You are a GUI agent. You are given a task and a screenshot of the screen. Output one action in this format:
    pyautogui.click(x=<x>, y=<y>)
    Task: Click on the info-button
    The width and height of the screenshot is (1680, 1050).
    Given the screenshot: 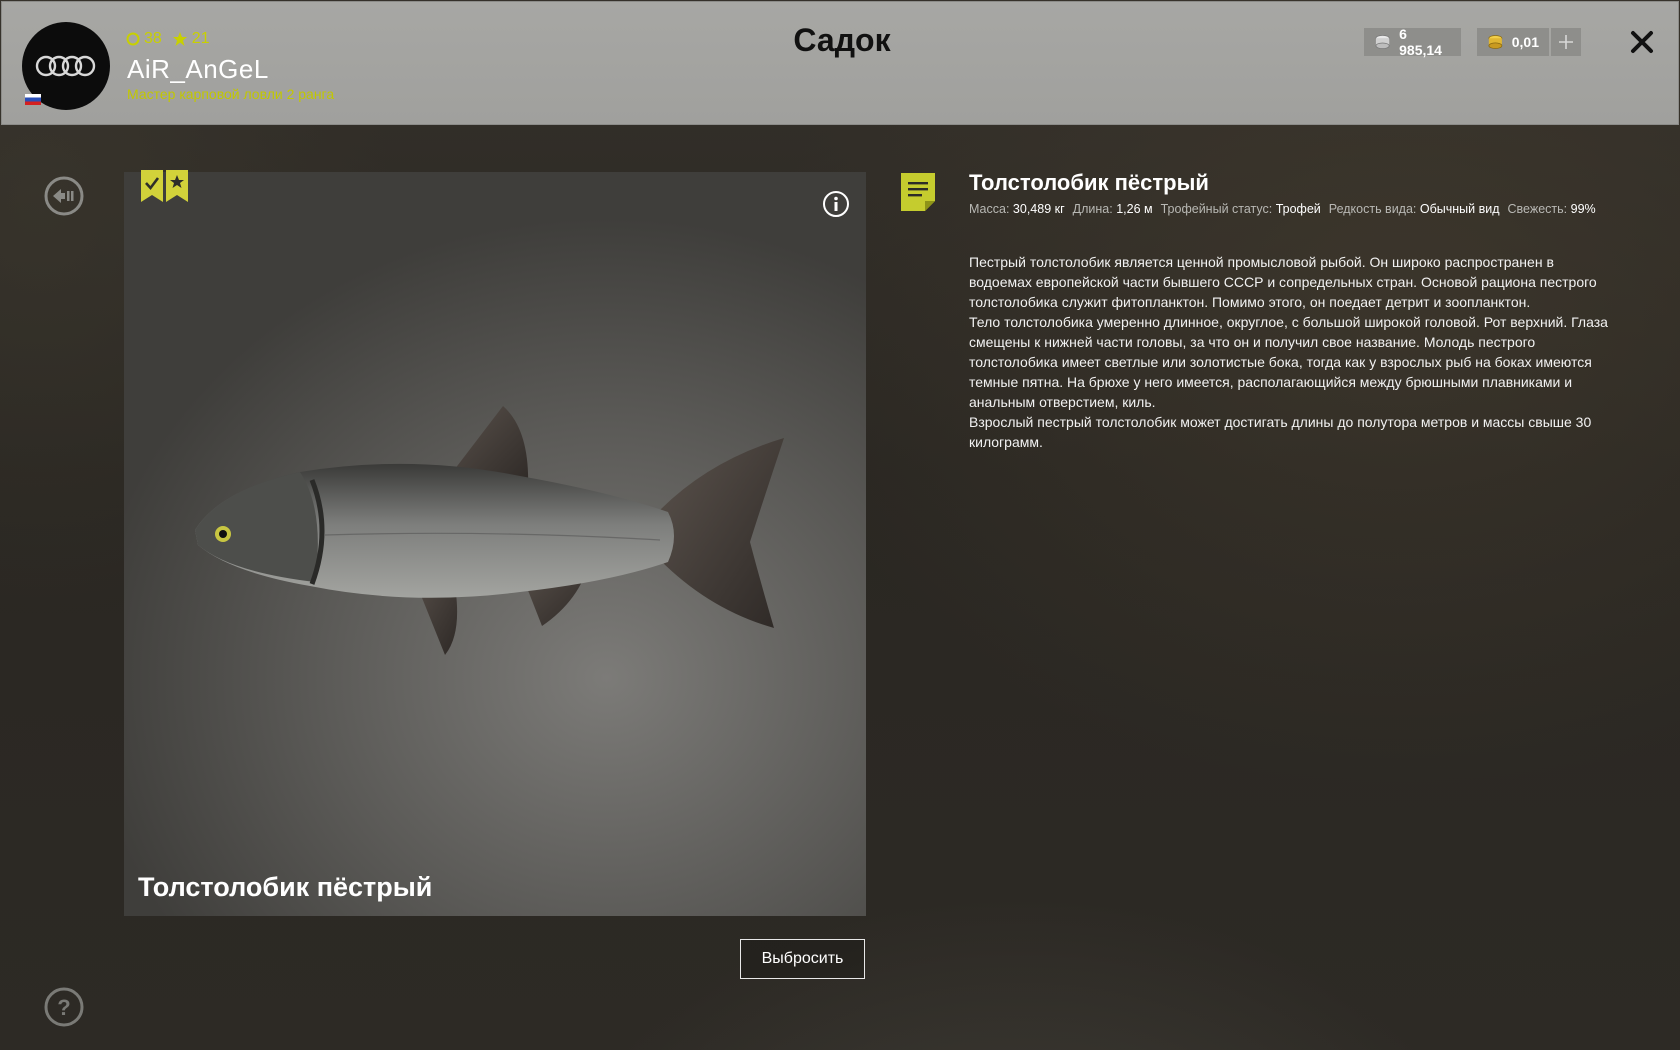 What is the action you would take?
    pyautogui.click(x=836, y=204)
    